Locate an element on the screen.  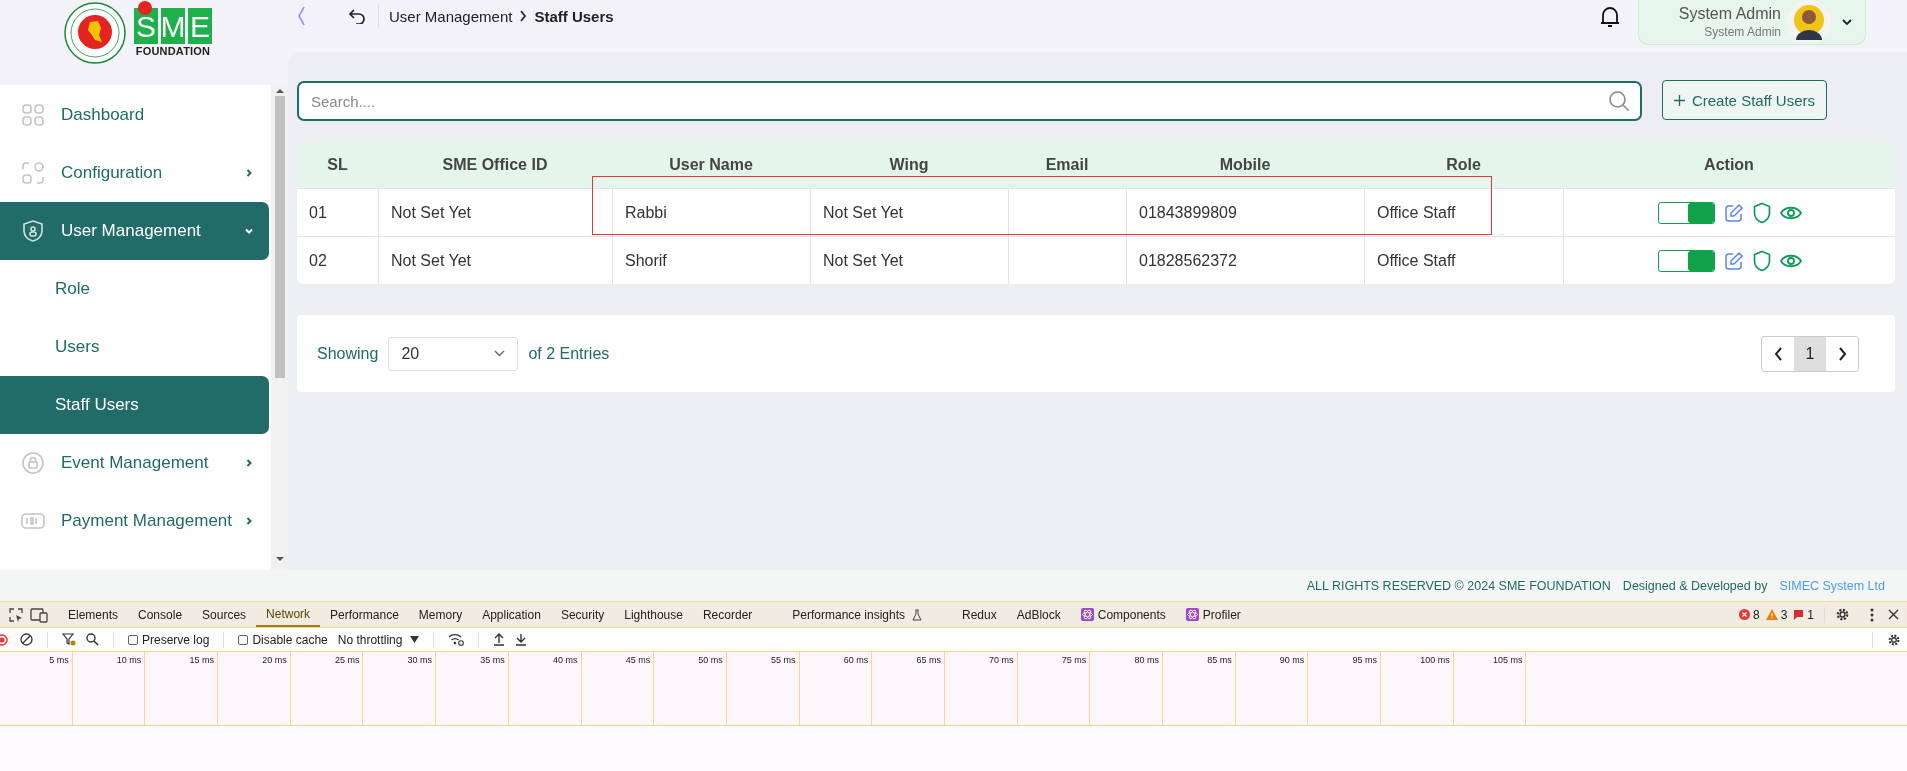
filter-icon is located at coordinates (69, 639).